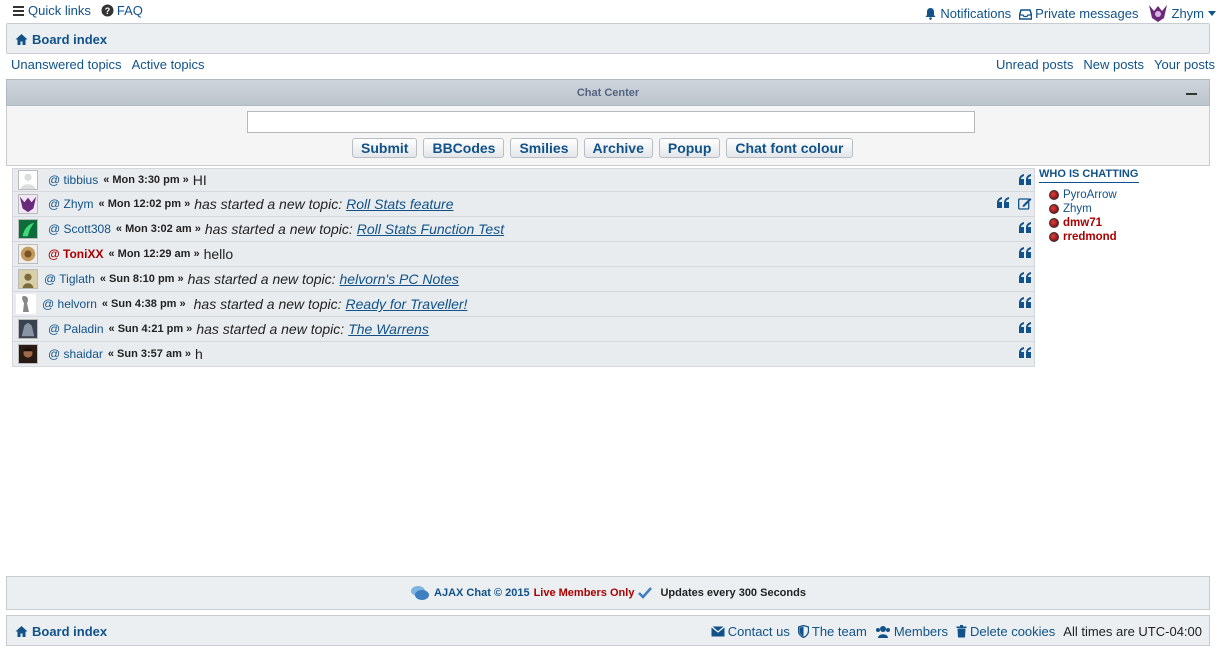  What do you see at coordinates (608, 93) in the screenshot?
I see `chat-title: Chat Center` at bounding box center [608, 93].